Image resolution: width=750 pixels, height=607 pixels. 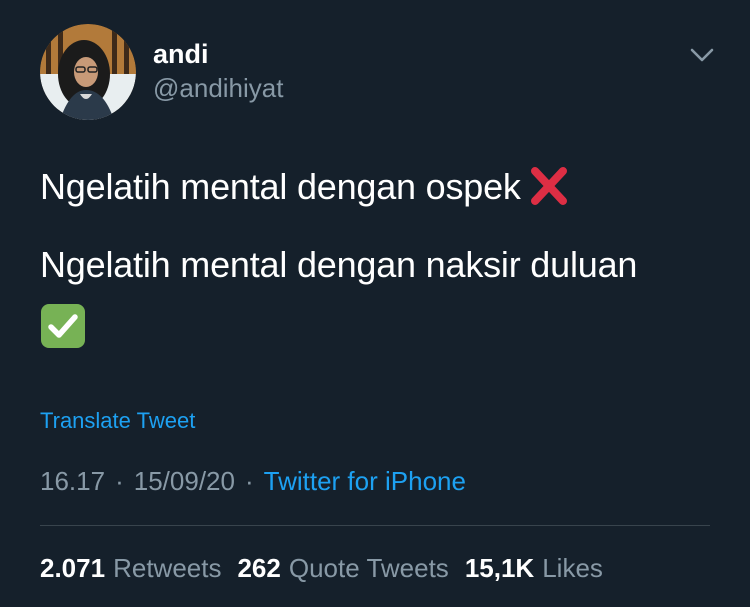 What do you see at coordinates (73, 568) in the screenshot?
I see `retweets-count: 2.071` at bounding box center [73, 568].